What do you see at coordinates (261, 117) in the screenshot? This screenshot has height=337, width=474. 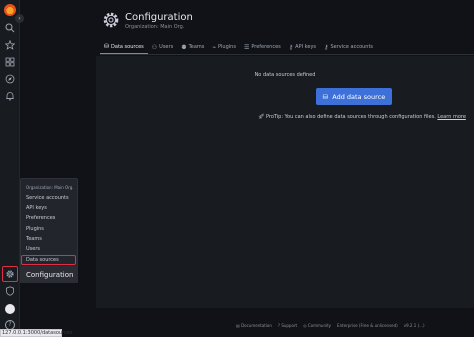 I see `rocket-icon: 🚀︎` at bounding box center [261, 117].